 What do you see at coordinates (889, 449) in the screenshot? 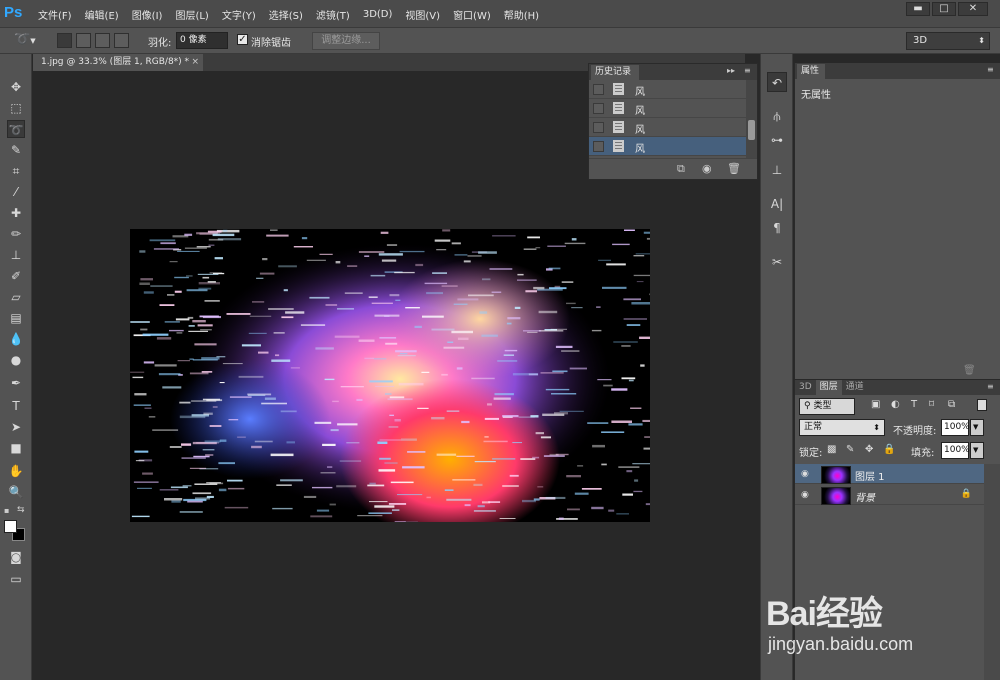
I see `lock-all-icon: 🔒` at bounding box center [889, 449].